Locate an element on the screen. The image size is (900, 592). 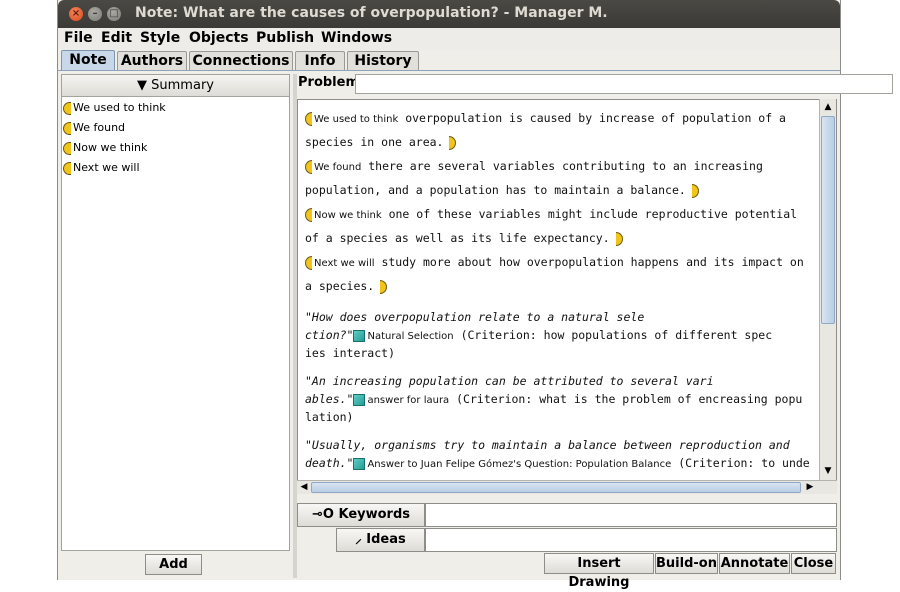
criterion-text: lation) is located at coordinates (329, 417).